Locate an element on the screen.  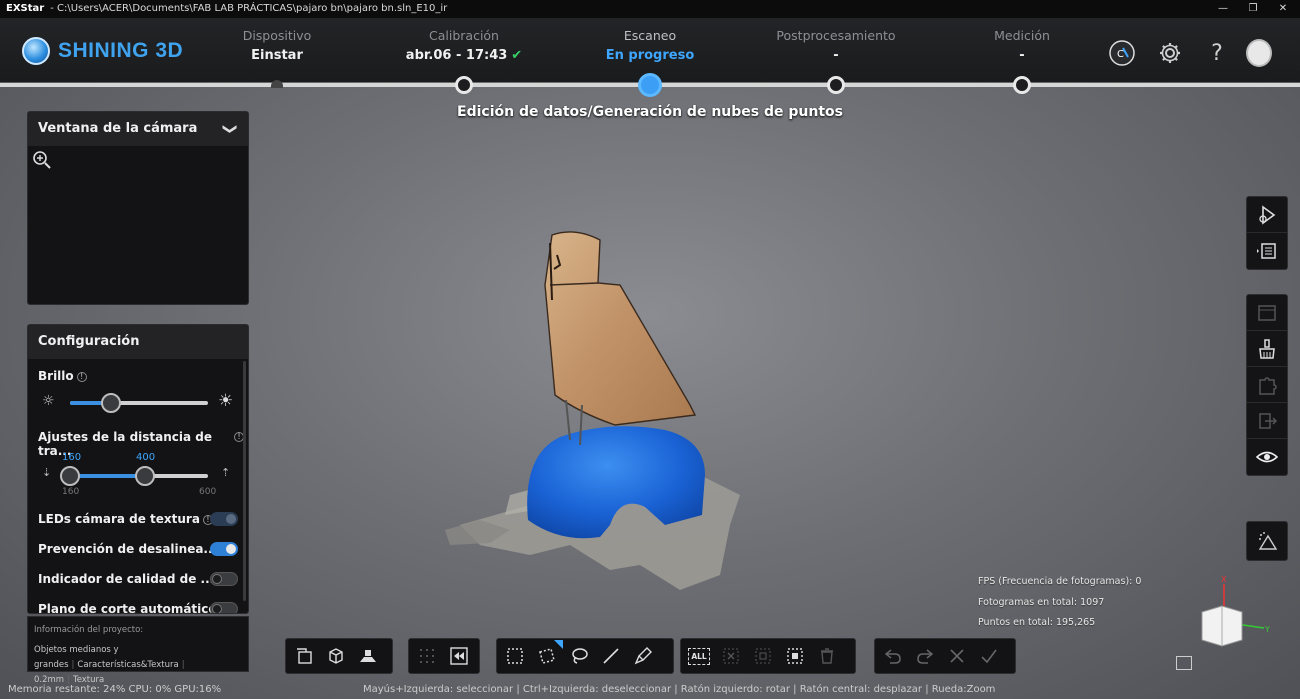
maximize-button: ❐ is located at coordinates (1253, 9).